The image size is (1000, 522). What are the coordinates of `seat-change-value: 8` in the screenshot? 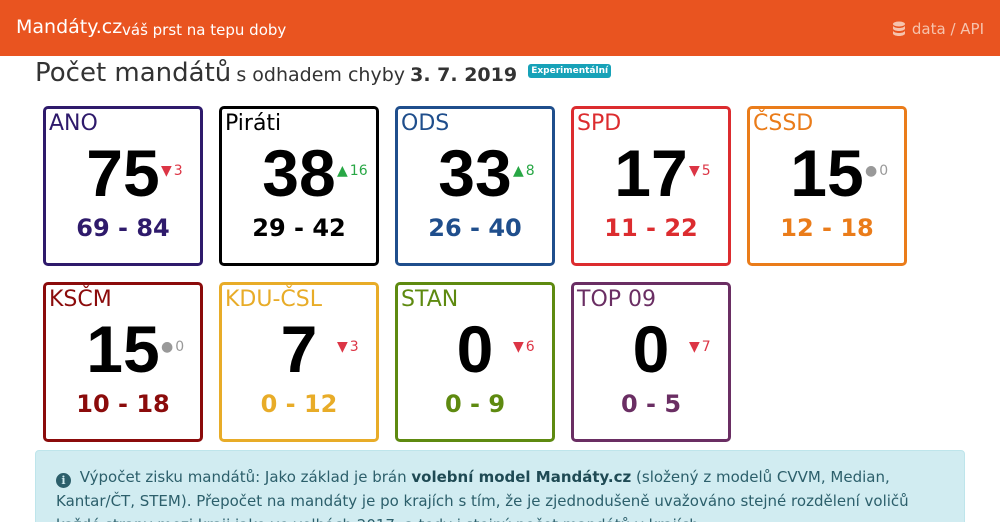 It's located at (530, 171).